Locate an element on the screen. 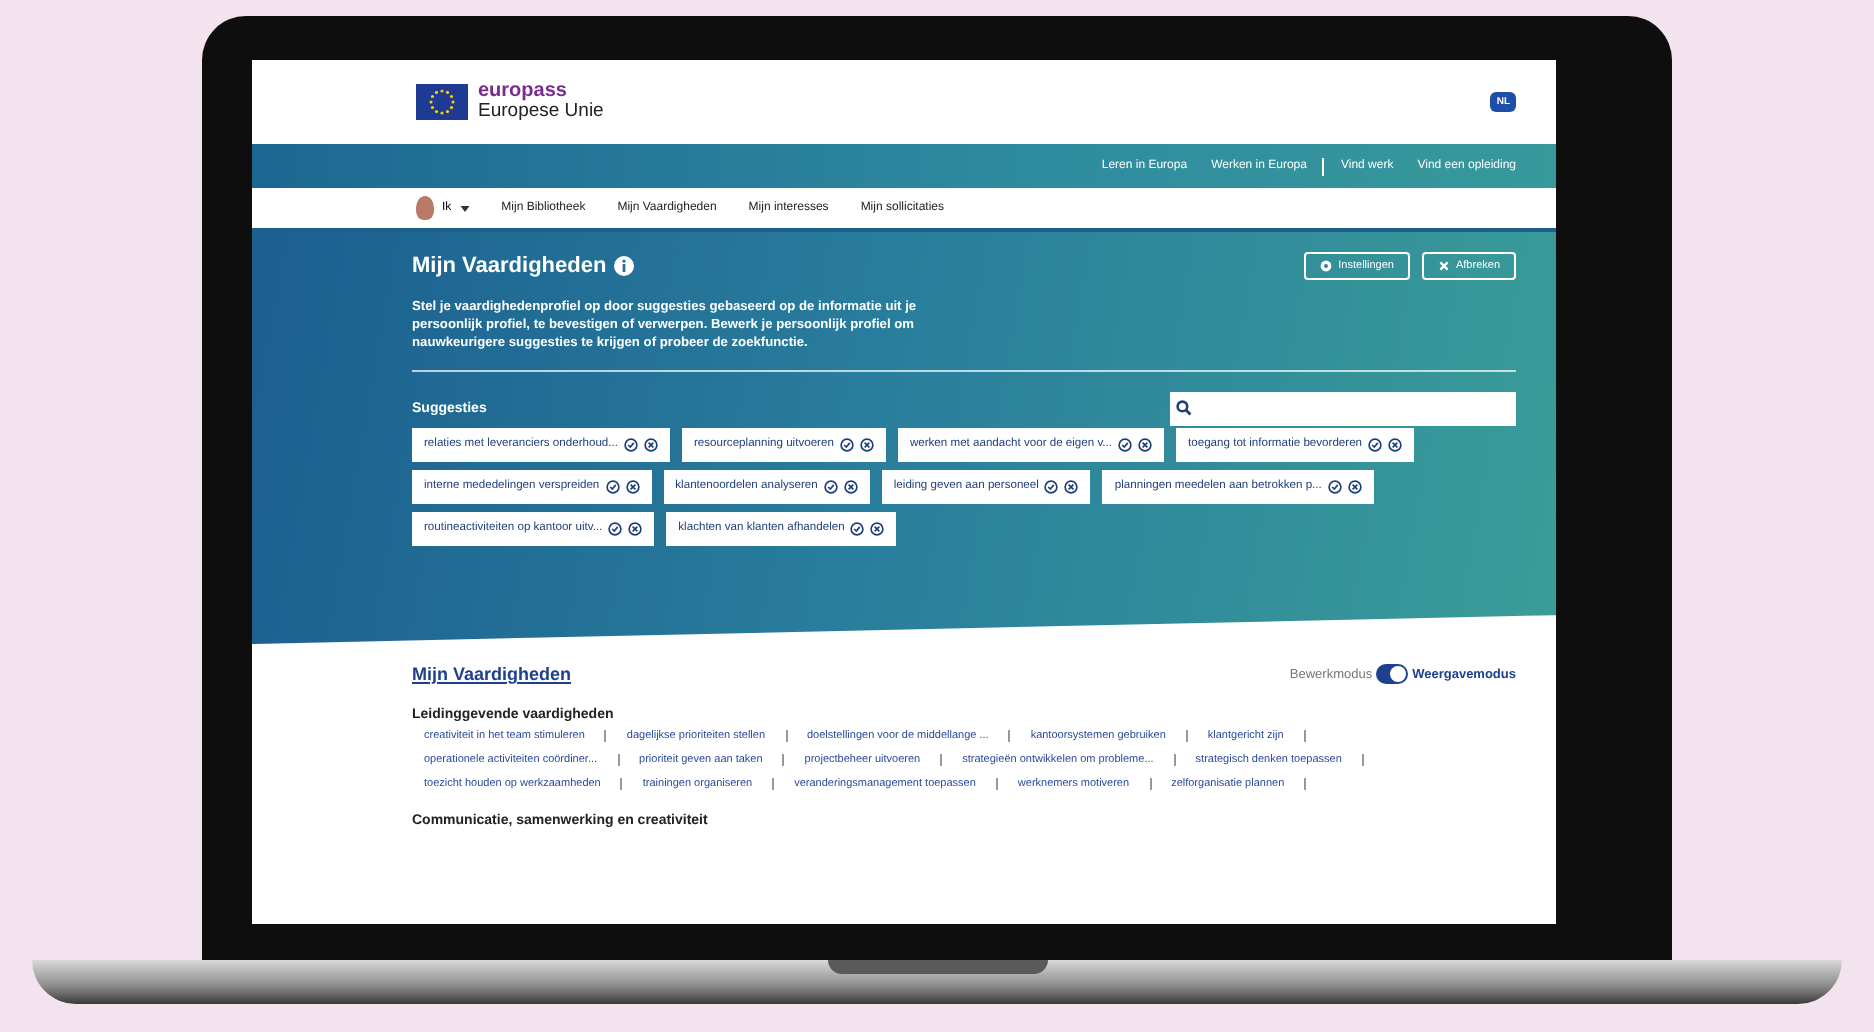 Image resolution: width=1874 pixels, height=1032 pixels. info-icon is located at coordinates (624, 266).